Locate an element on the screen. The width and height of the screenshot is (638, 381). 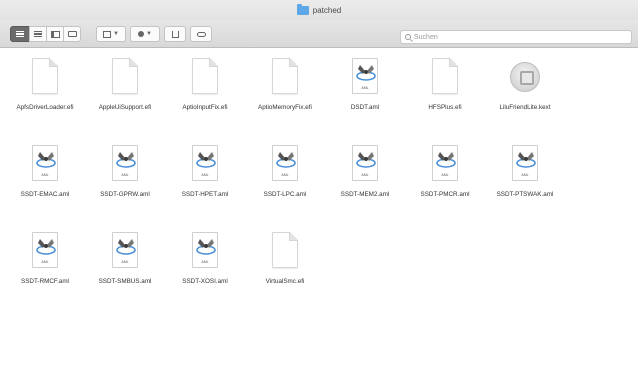
file-item: LiluFriendLite.kext is located at coordinates (525, 97).